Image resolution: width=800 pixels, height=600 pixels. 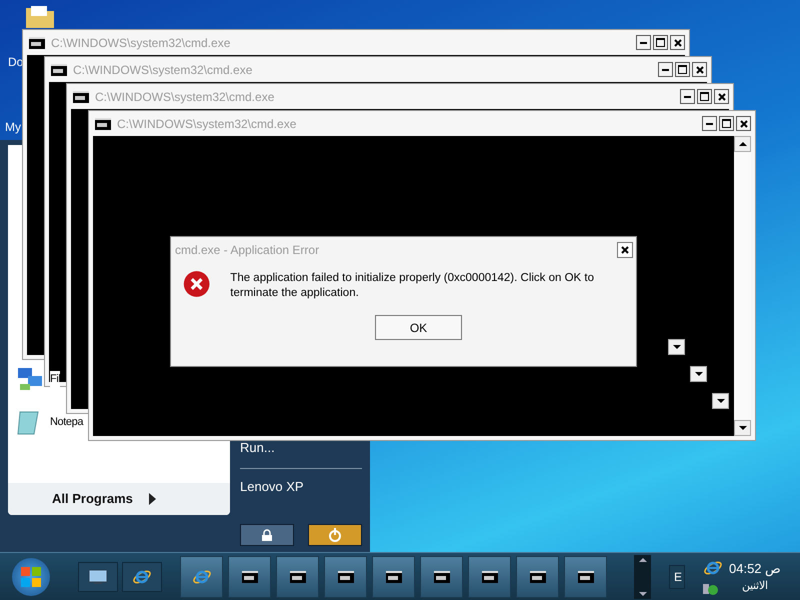 I want to click on power-button, so click(x=335, y=535).